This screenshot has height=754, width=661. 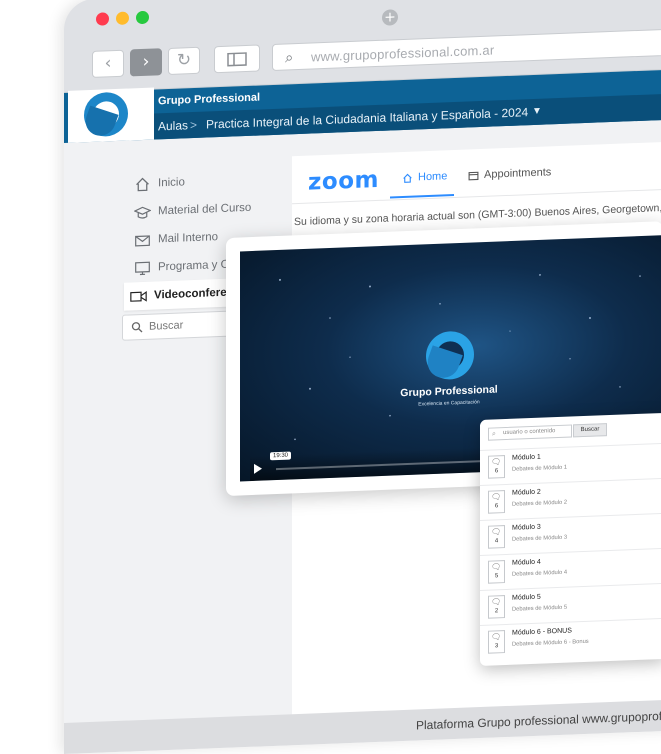 I want to click on site-title: Grupo Professional, so click(x=209, y=99).